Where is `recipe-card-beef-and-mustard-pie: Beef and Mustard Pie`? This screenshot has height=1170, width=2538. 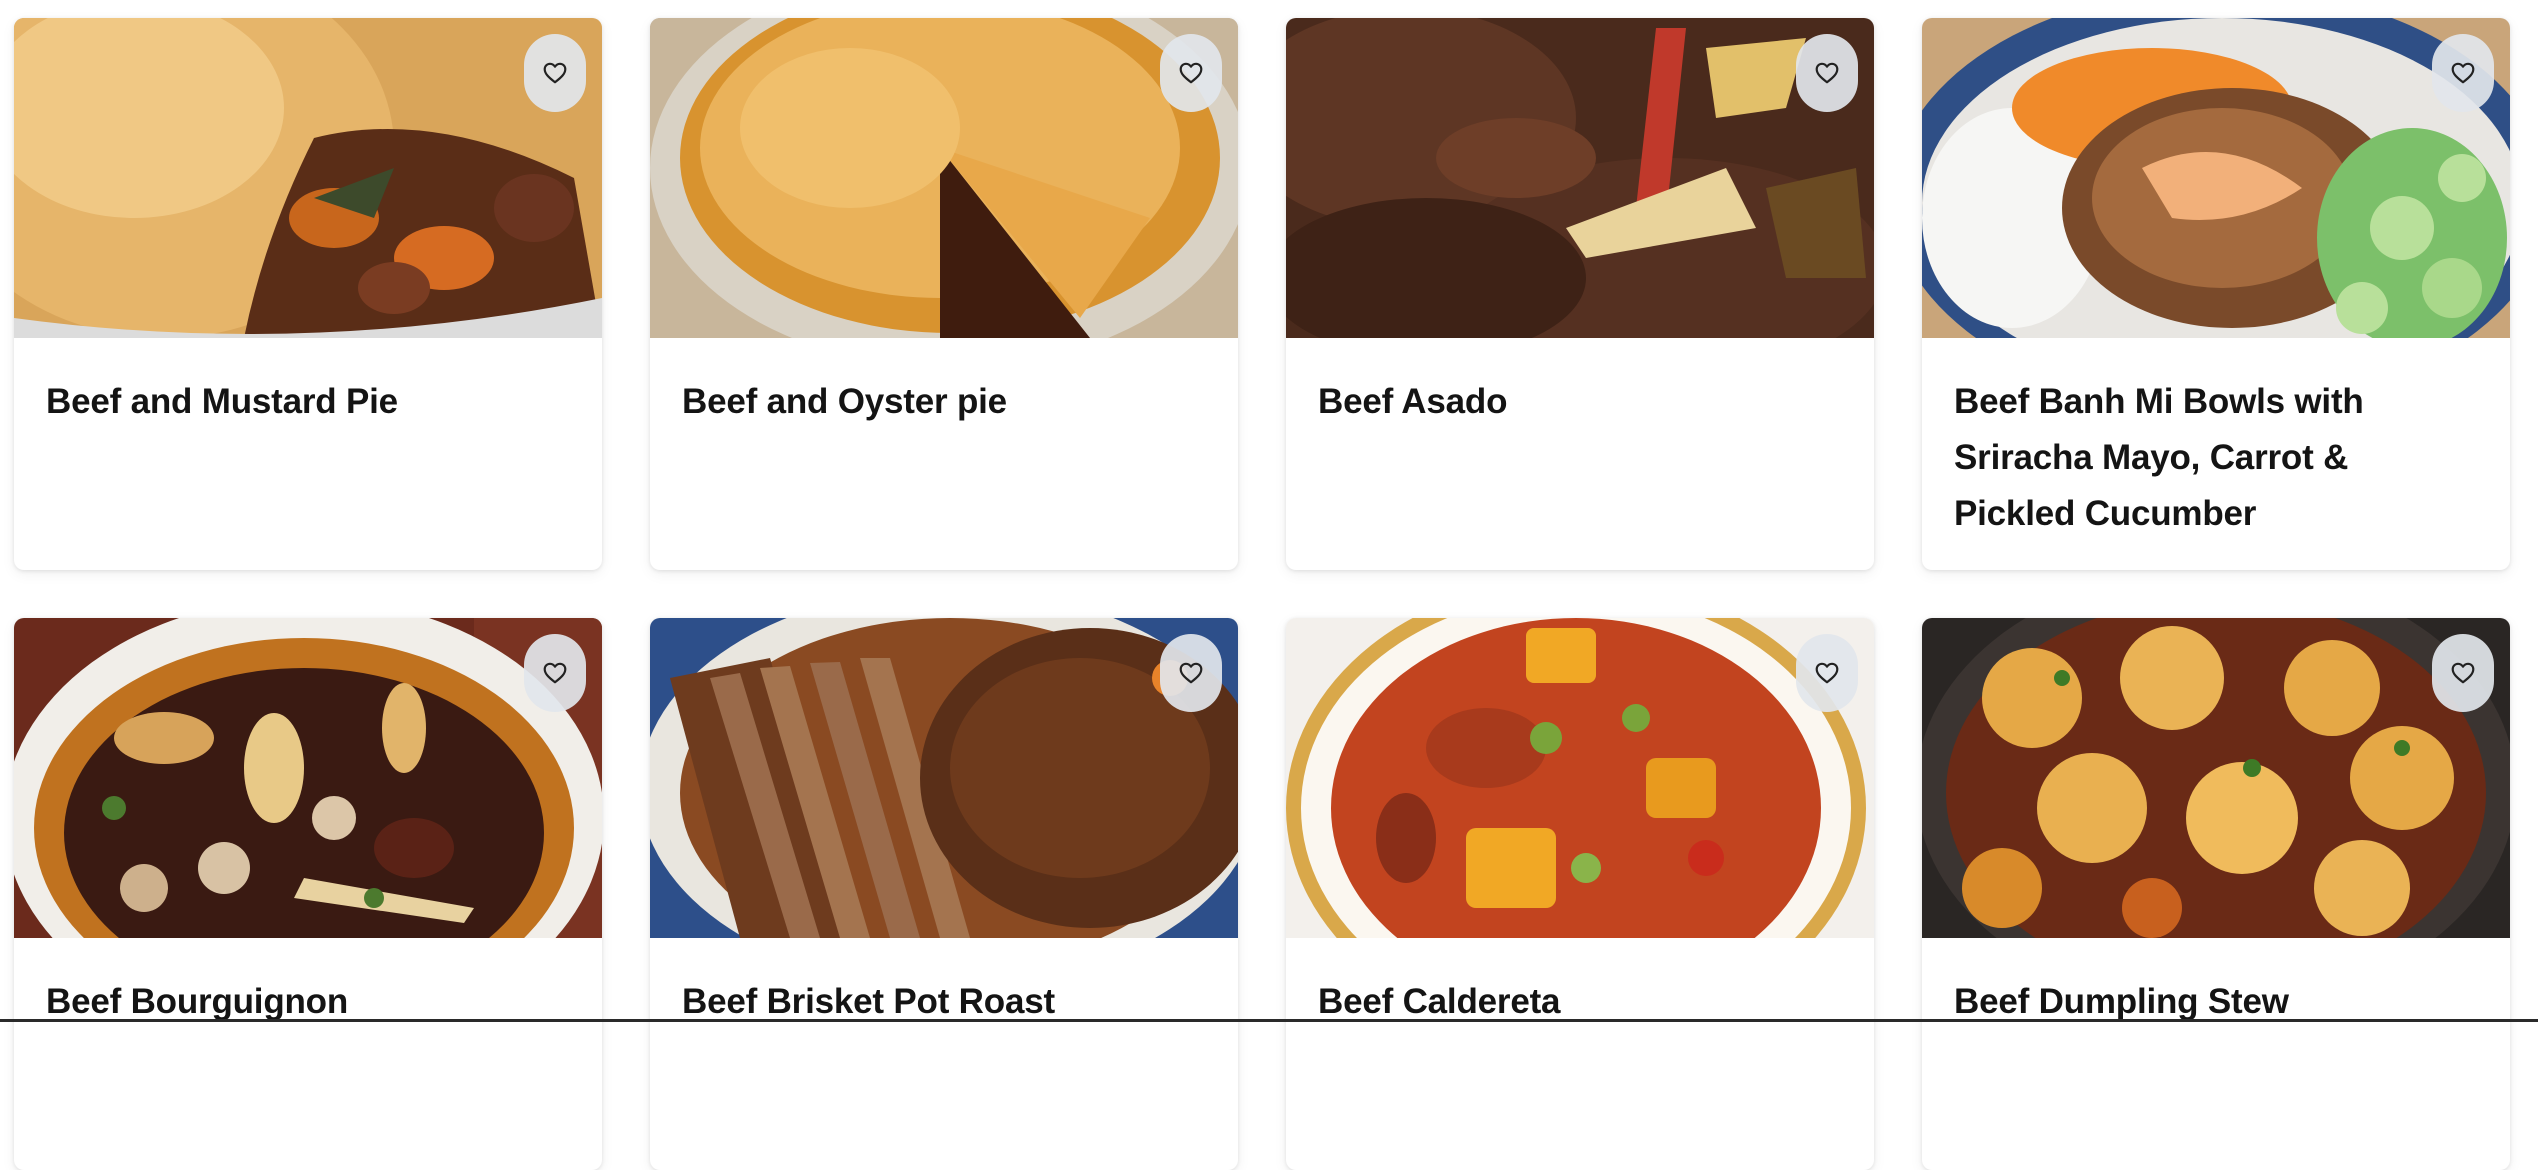 recipe-card-beef-and-mustard-pie: Beef and Mustard Pie is located at coordinates (308, 294).